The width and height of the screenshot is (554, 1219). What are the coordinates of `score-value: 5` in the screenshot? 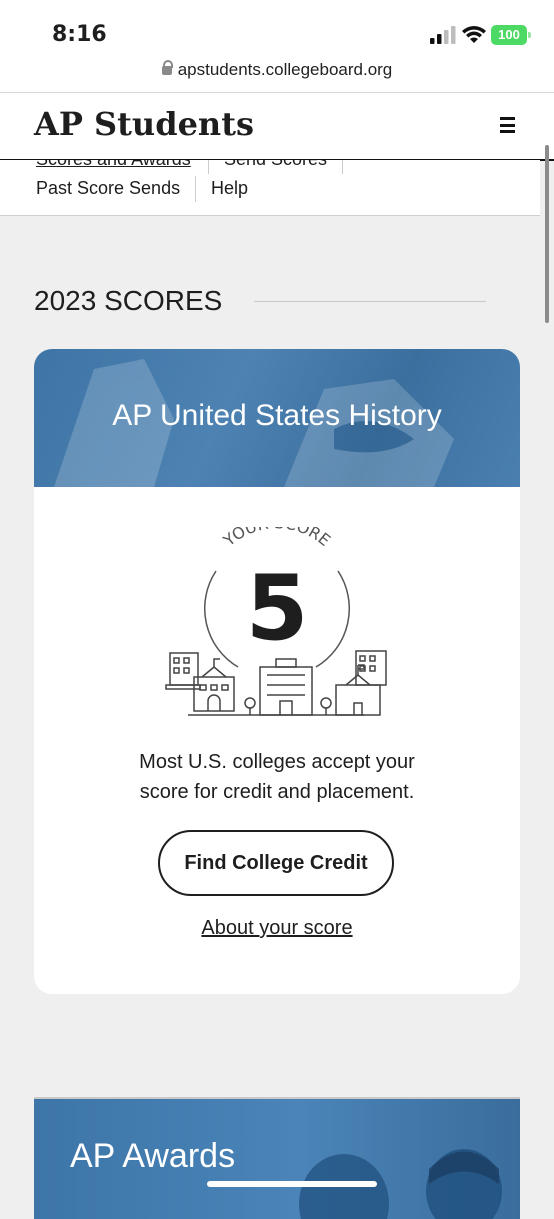 It's located at (277, 608).